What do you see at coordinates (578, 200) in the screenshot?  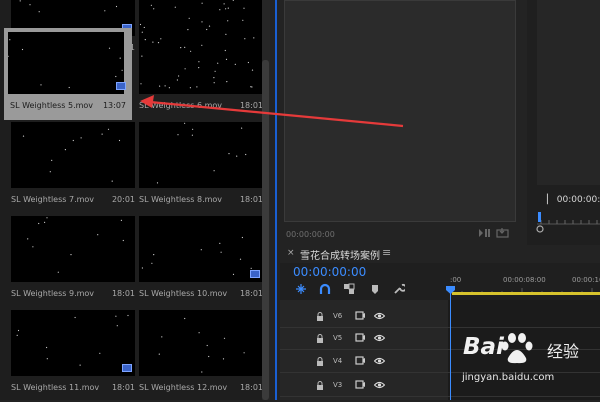 I see `program-timecode-value: 00:00:00:00` at bounding box center [578, 200].